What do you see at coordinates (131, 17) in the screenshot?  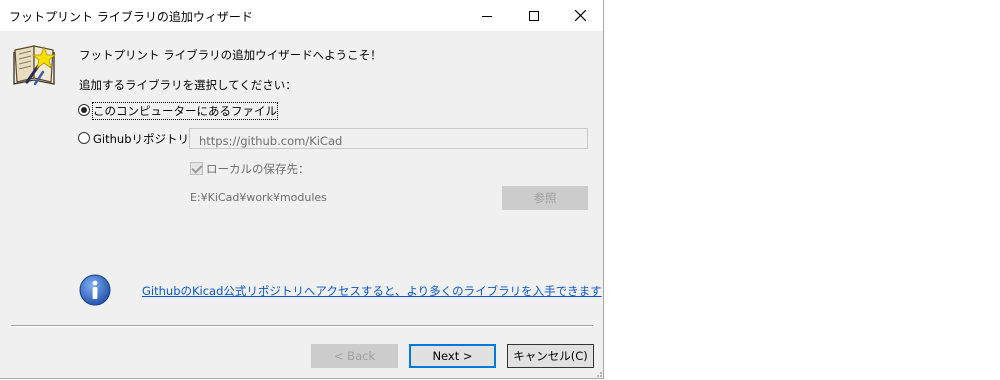 I see `window-title: フットプリント ライブラリの追加ウィザード` at bounding box center [131, 17].